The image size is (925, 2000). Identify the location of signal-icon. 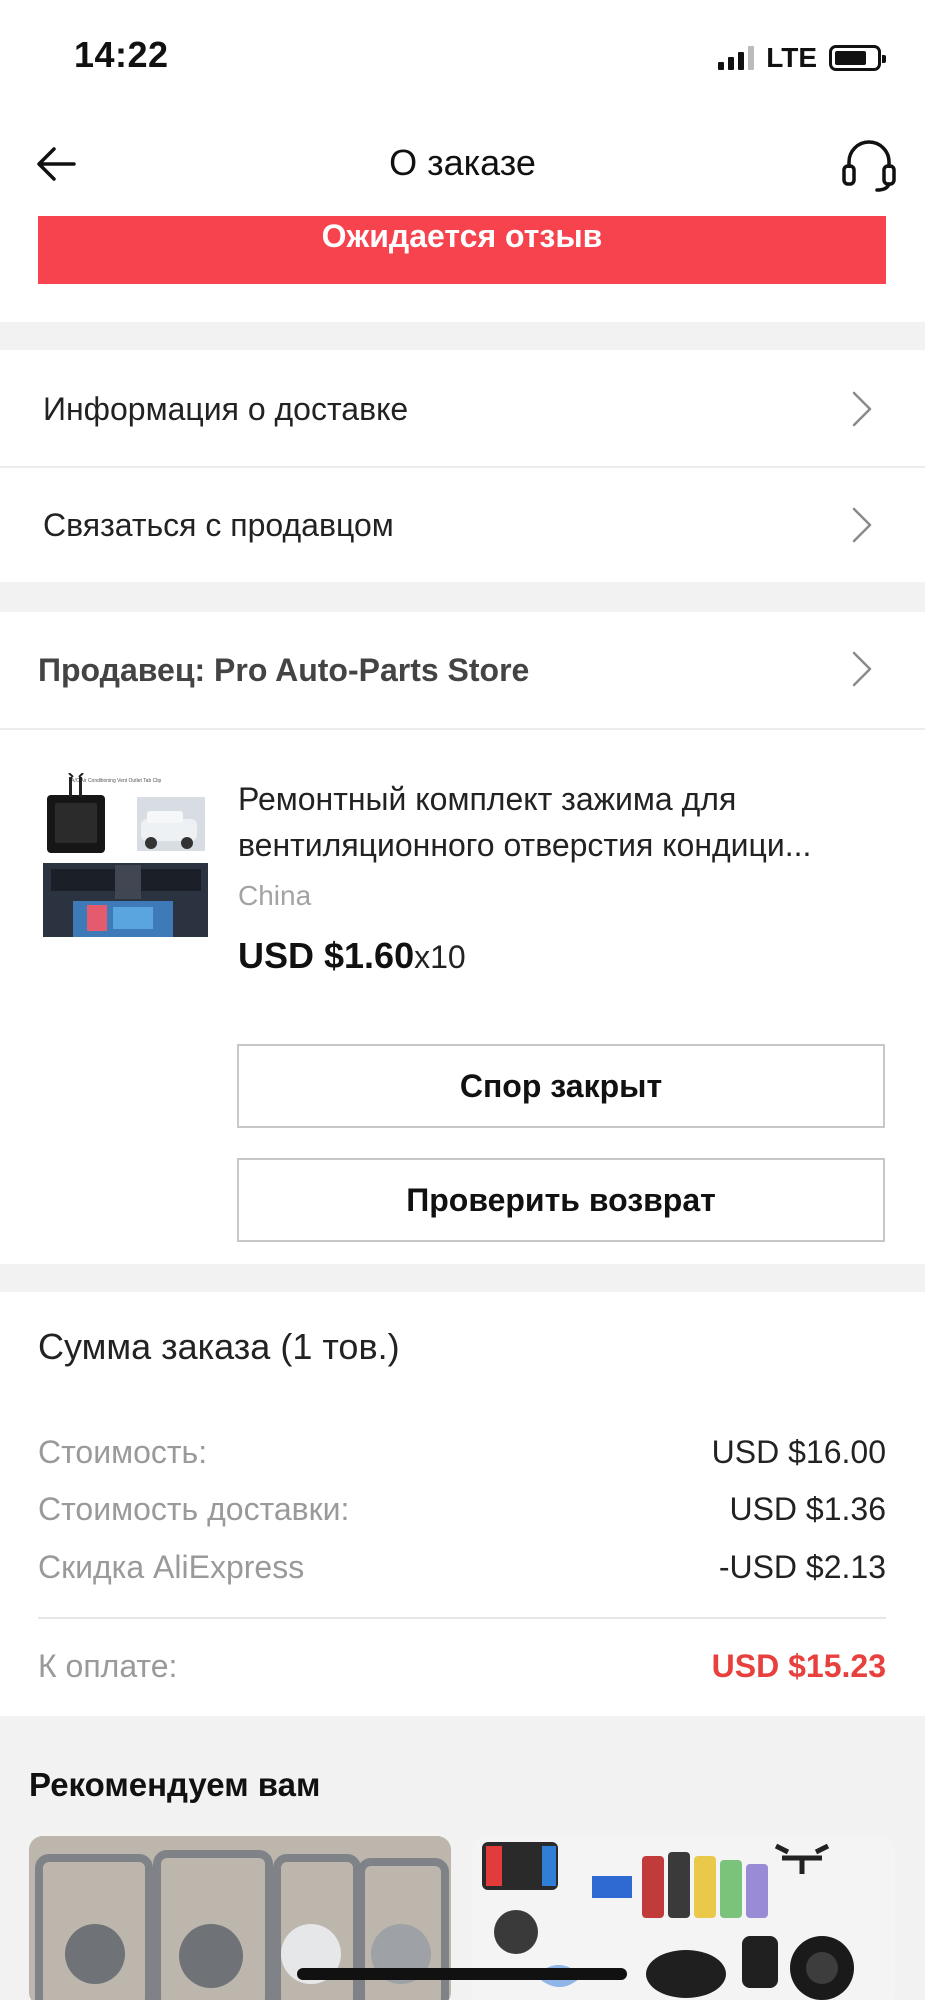
(736, 58).